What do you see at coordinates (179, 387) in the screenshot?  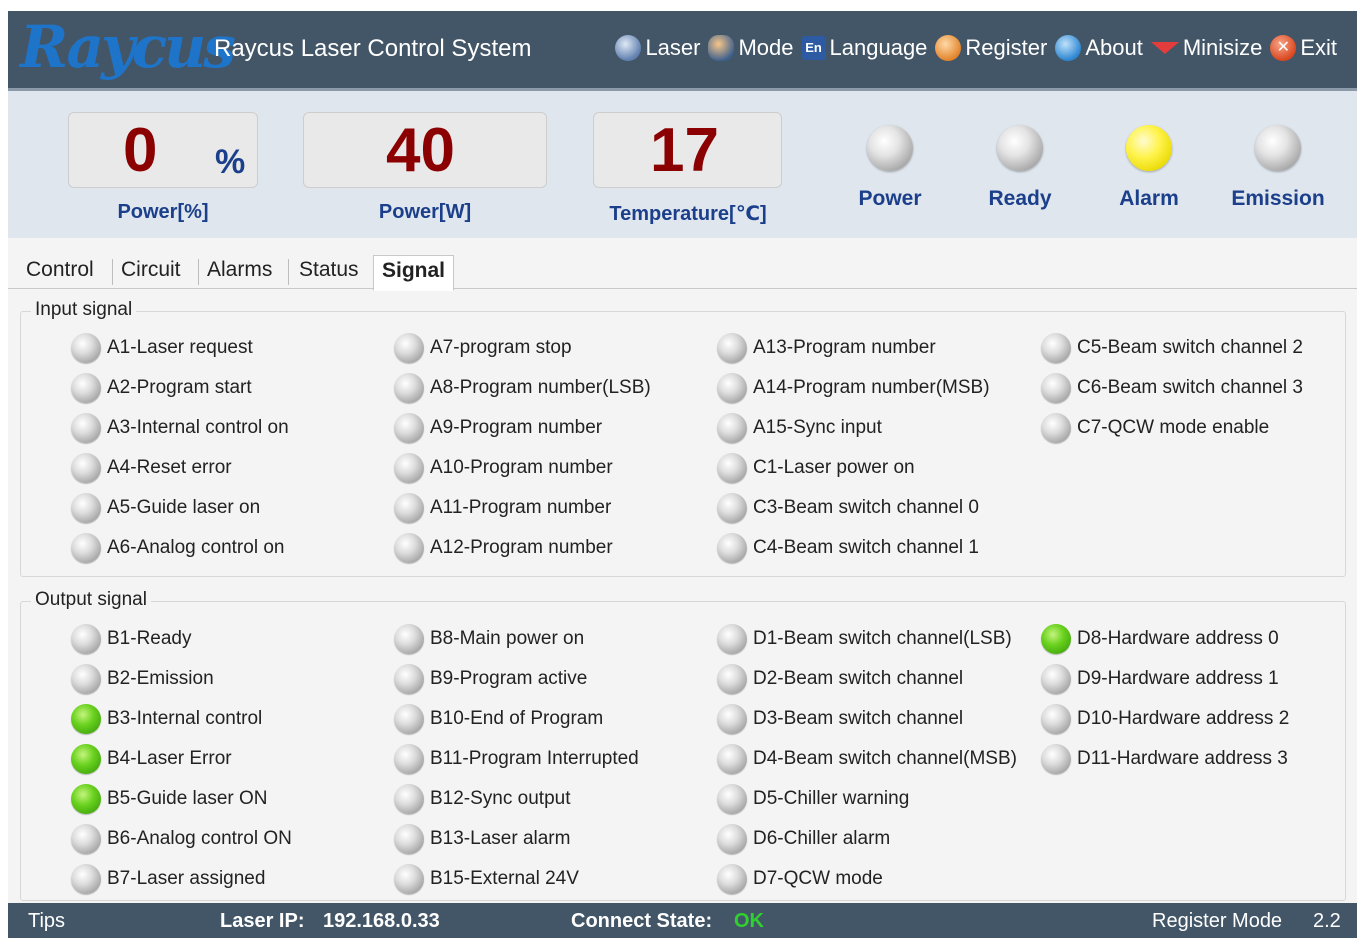 I see `input-signal-label: A2-Program start` at bounding box center [179, 387].